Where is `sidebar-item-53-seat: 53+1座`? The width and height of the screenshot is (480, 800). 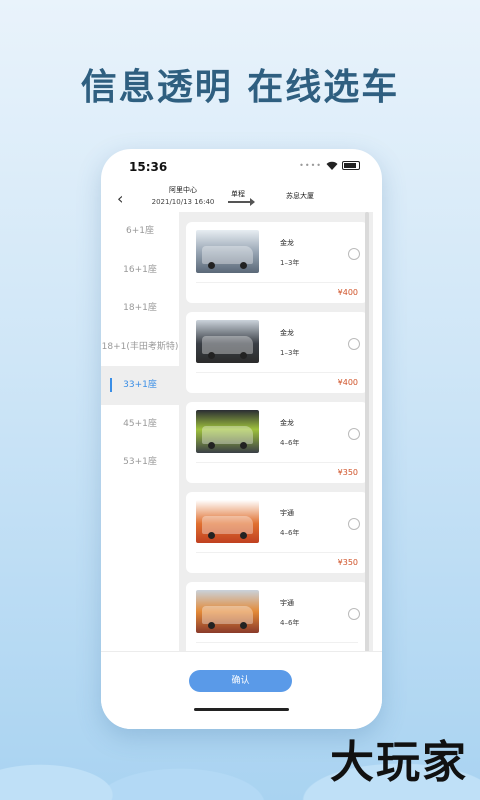
sidebar-item-53-seat: 53+1座 is located at coordinates (140, 462).